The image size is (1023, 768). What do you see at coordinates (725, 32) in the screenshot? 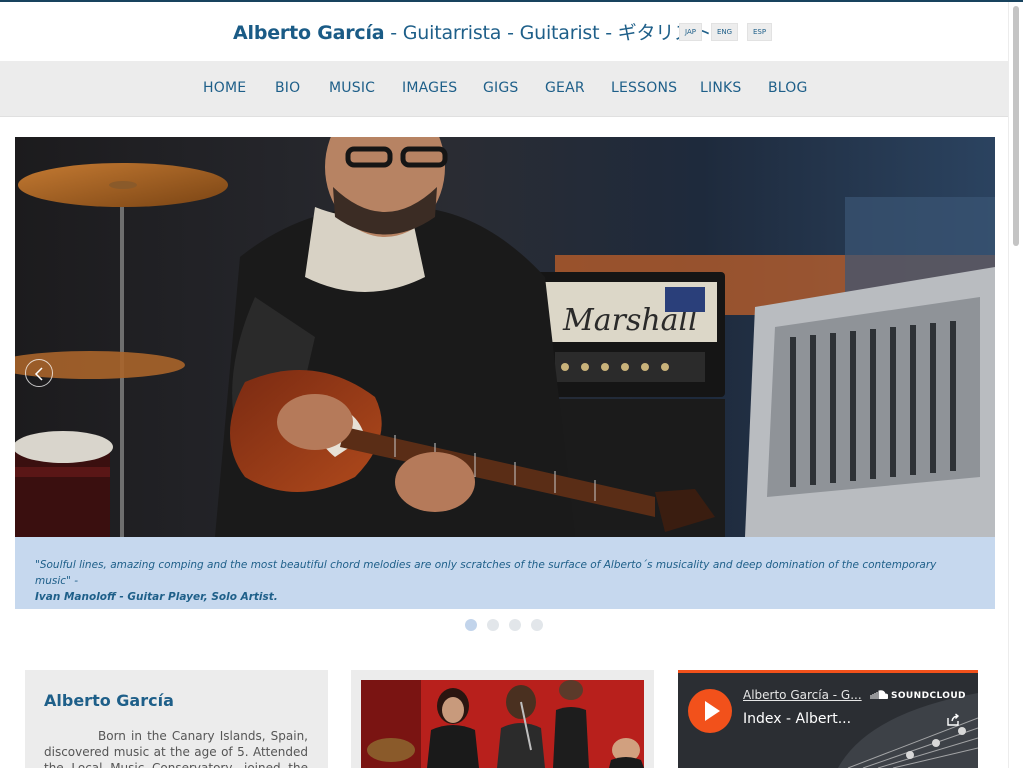
I see `lang-button-eng: ENG` at bounding box center [725, 32].